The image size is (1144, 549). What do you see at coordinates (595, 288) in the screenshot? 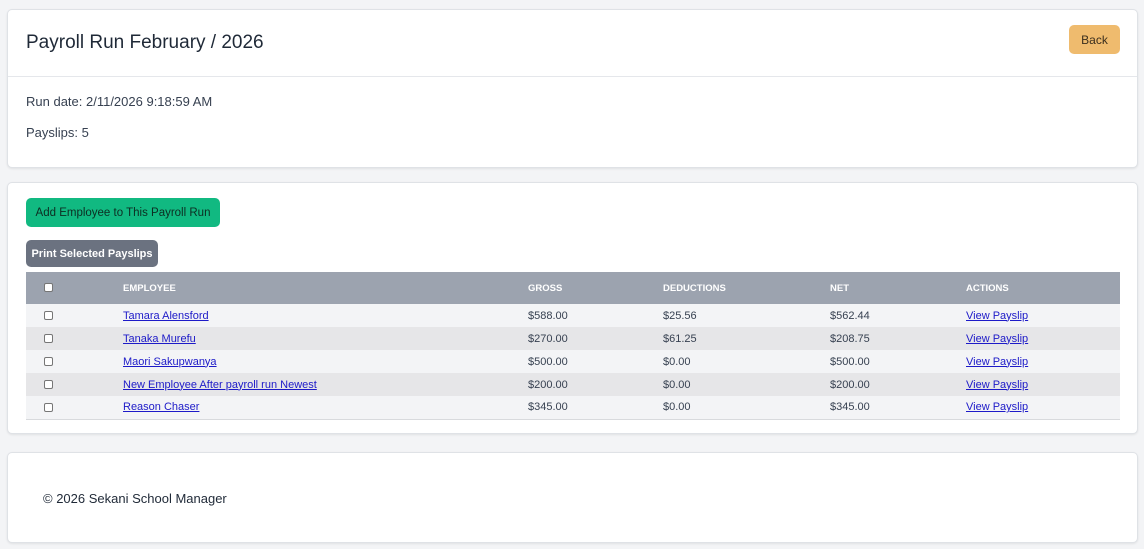
I see `column-header-gross: GROSS` at bounding box center [595, 288].